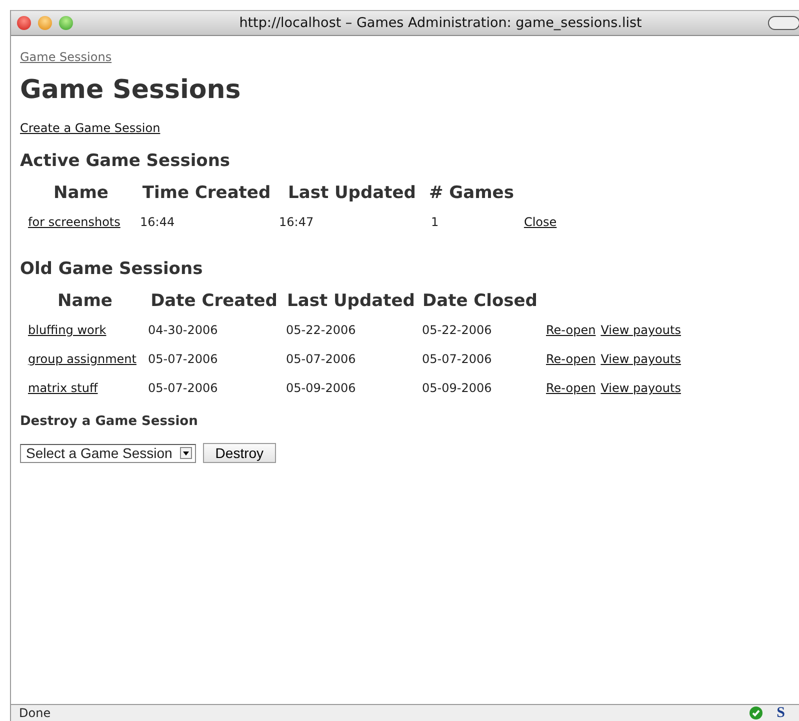 The height and width of the screenshot is (721, 799). I want to click on table-cell: 16:44, so click(157, 222).